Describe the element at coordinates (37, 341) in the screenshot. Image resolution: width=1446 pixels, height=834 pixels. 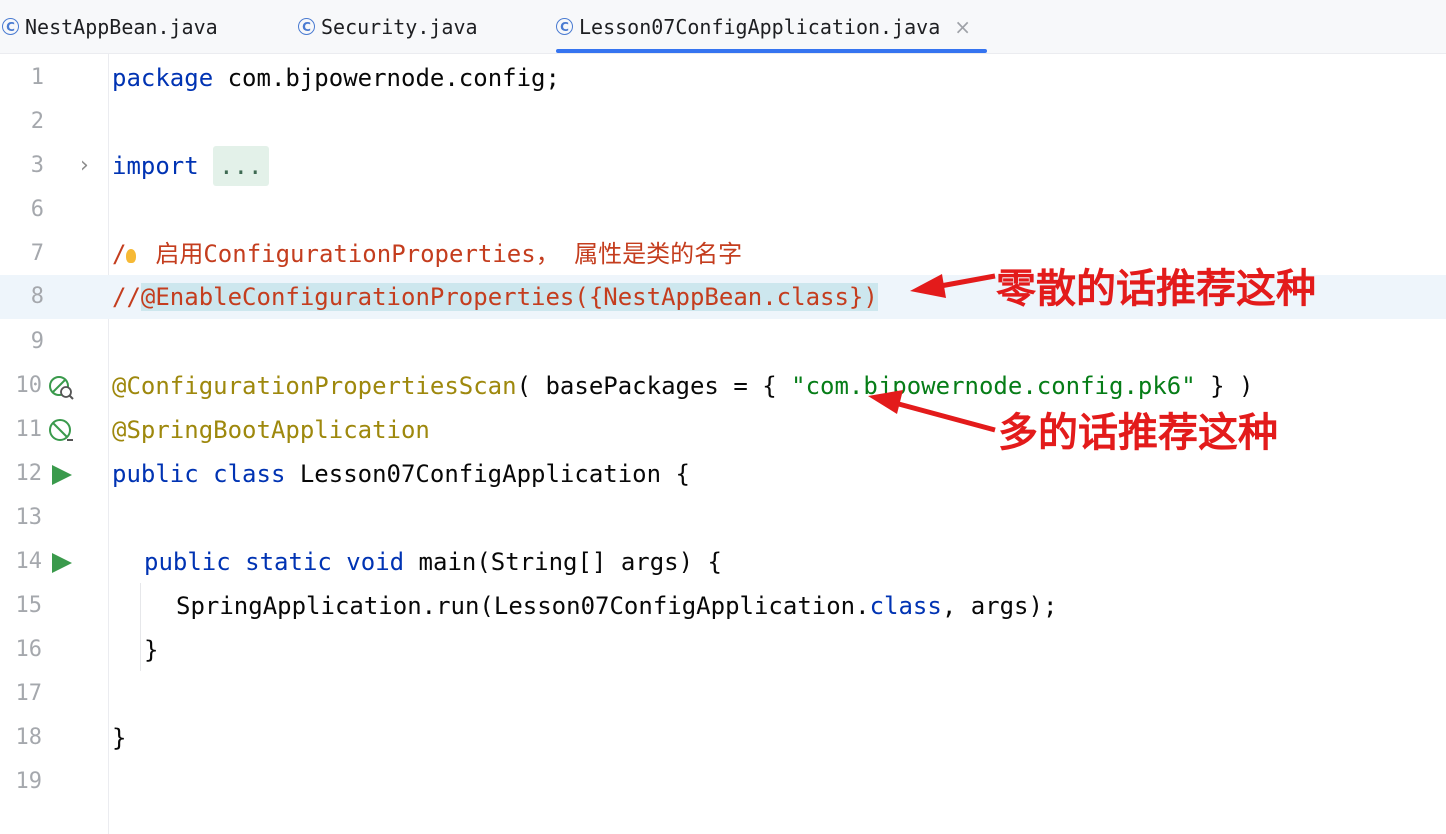
I see `line-number: 9` at that location.